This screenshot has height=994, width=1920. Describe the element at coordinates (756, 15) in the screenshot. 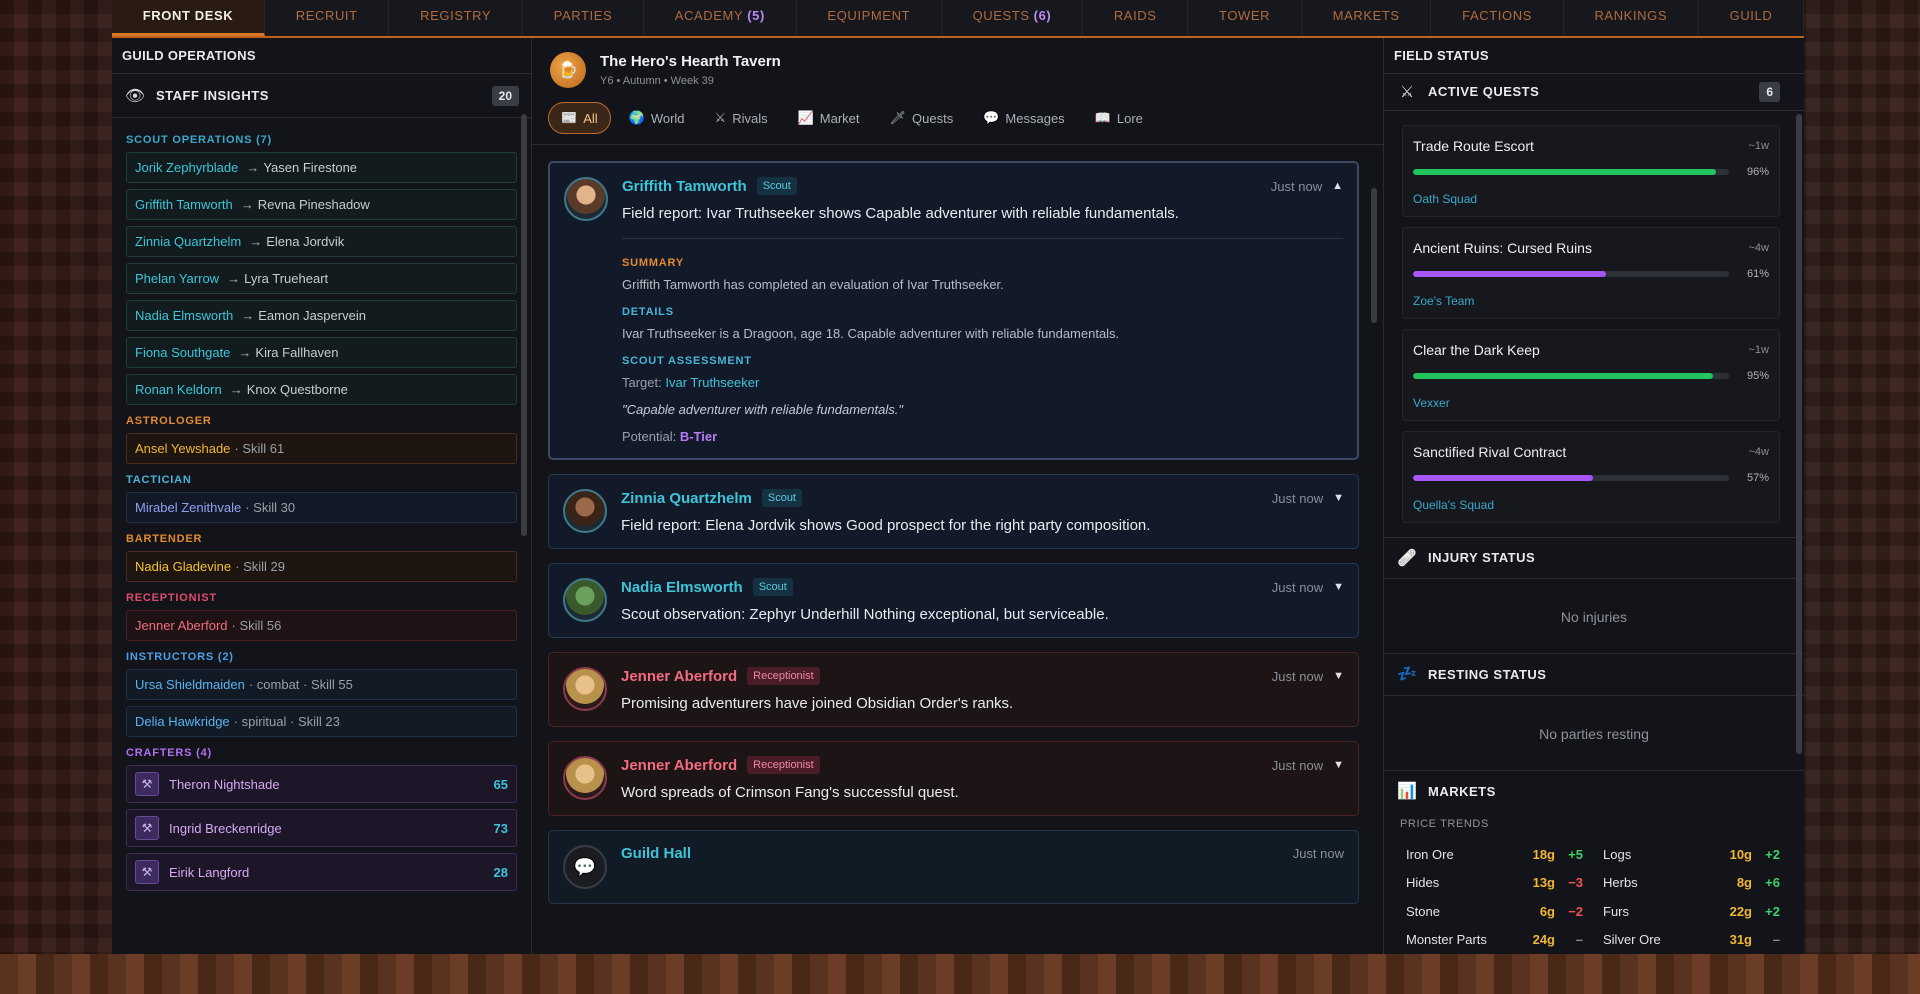

I see `tab-count-badge: (5)` at that location.